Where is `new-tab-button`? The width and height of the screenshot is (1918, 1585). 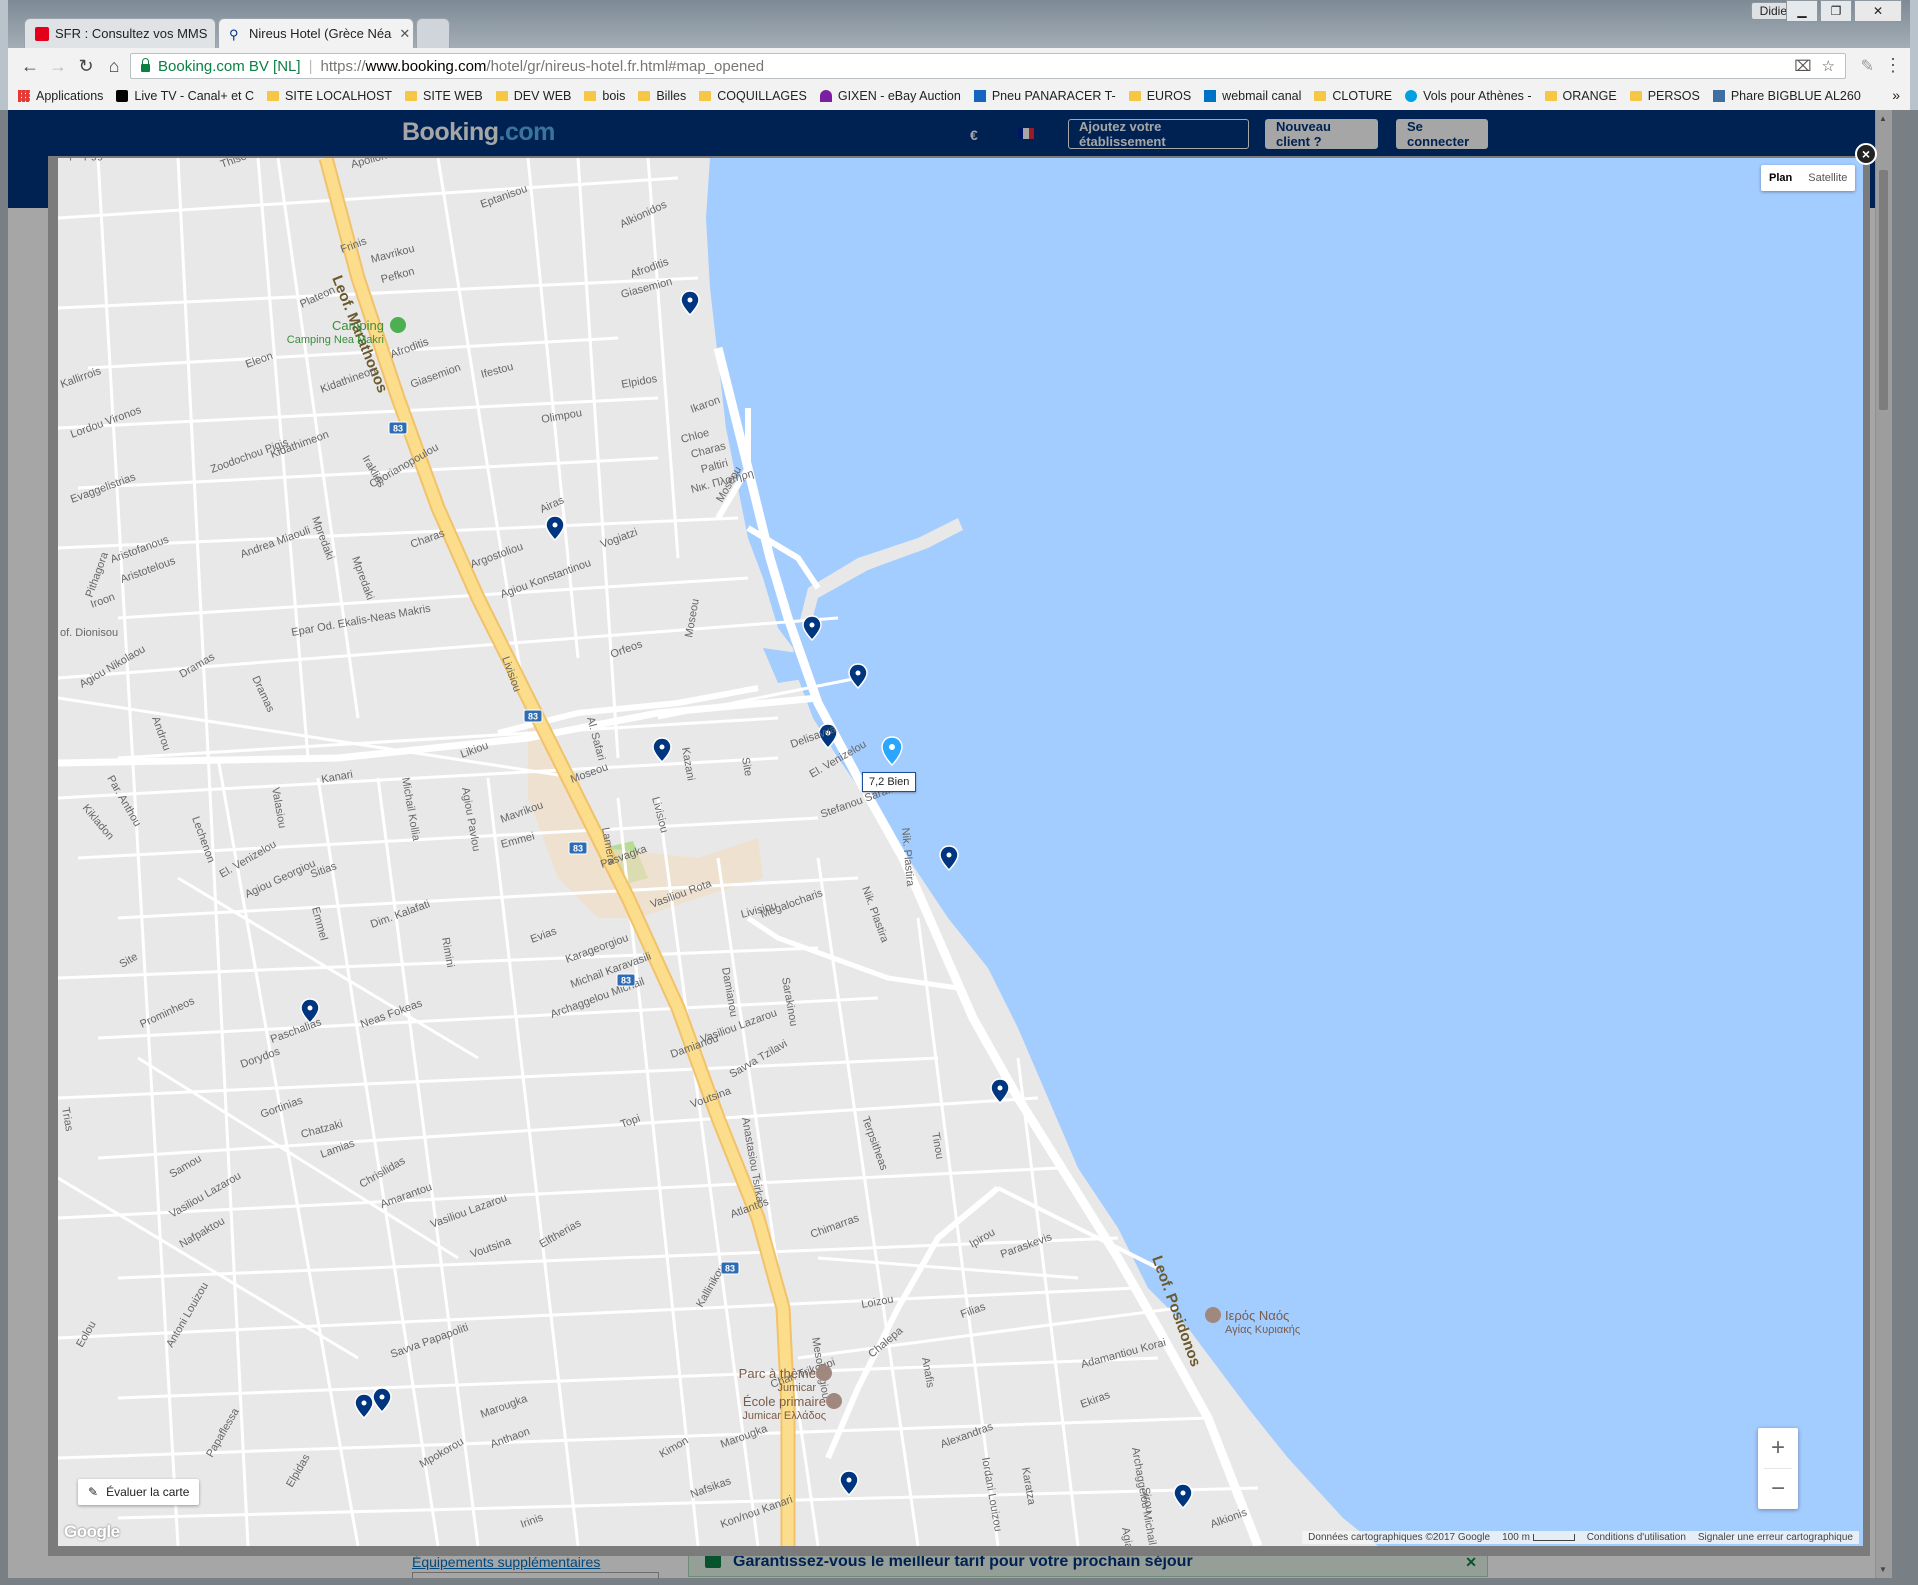 new-tab-button is located at coordinates (433, 33).